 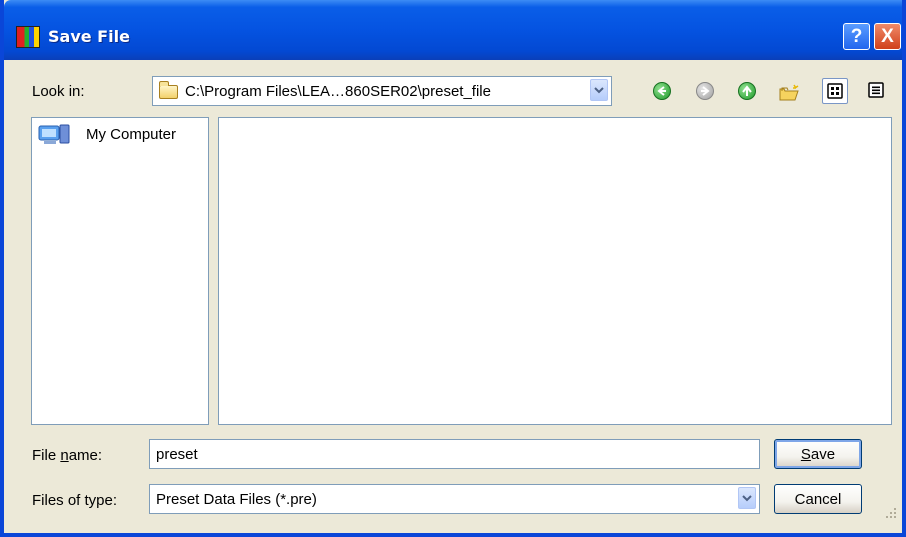 I want to click on help-icon: ?, so click(x=856, y=36).